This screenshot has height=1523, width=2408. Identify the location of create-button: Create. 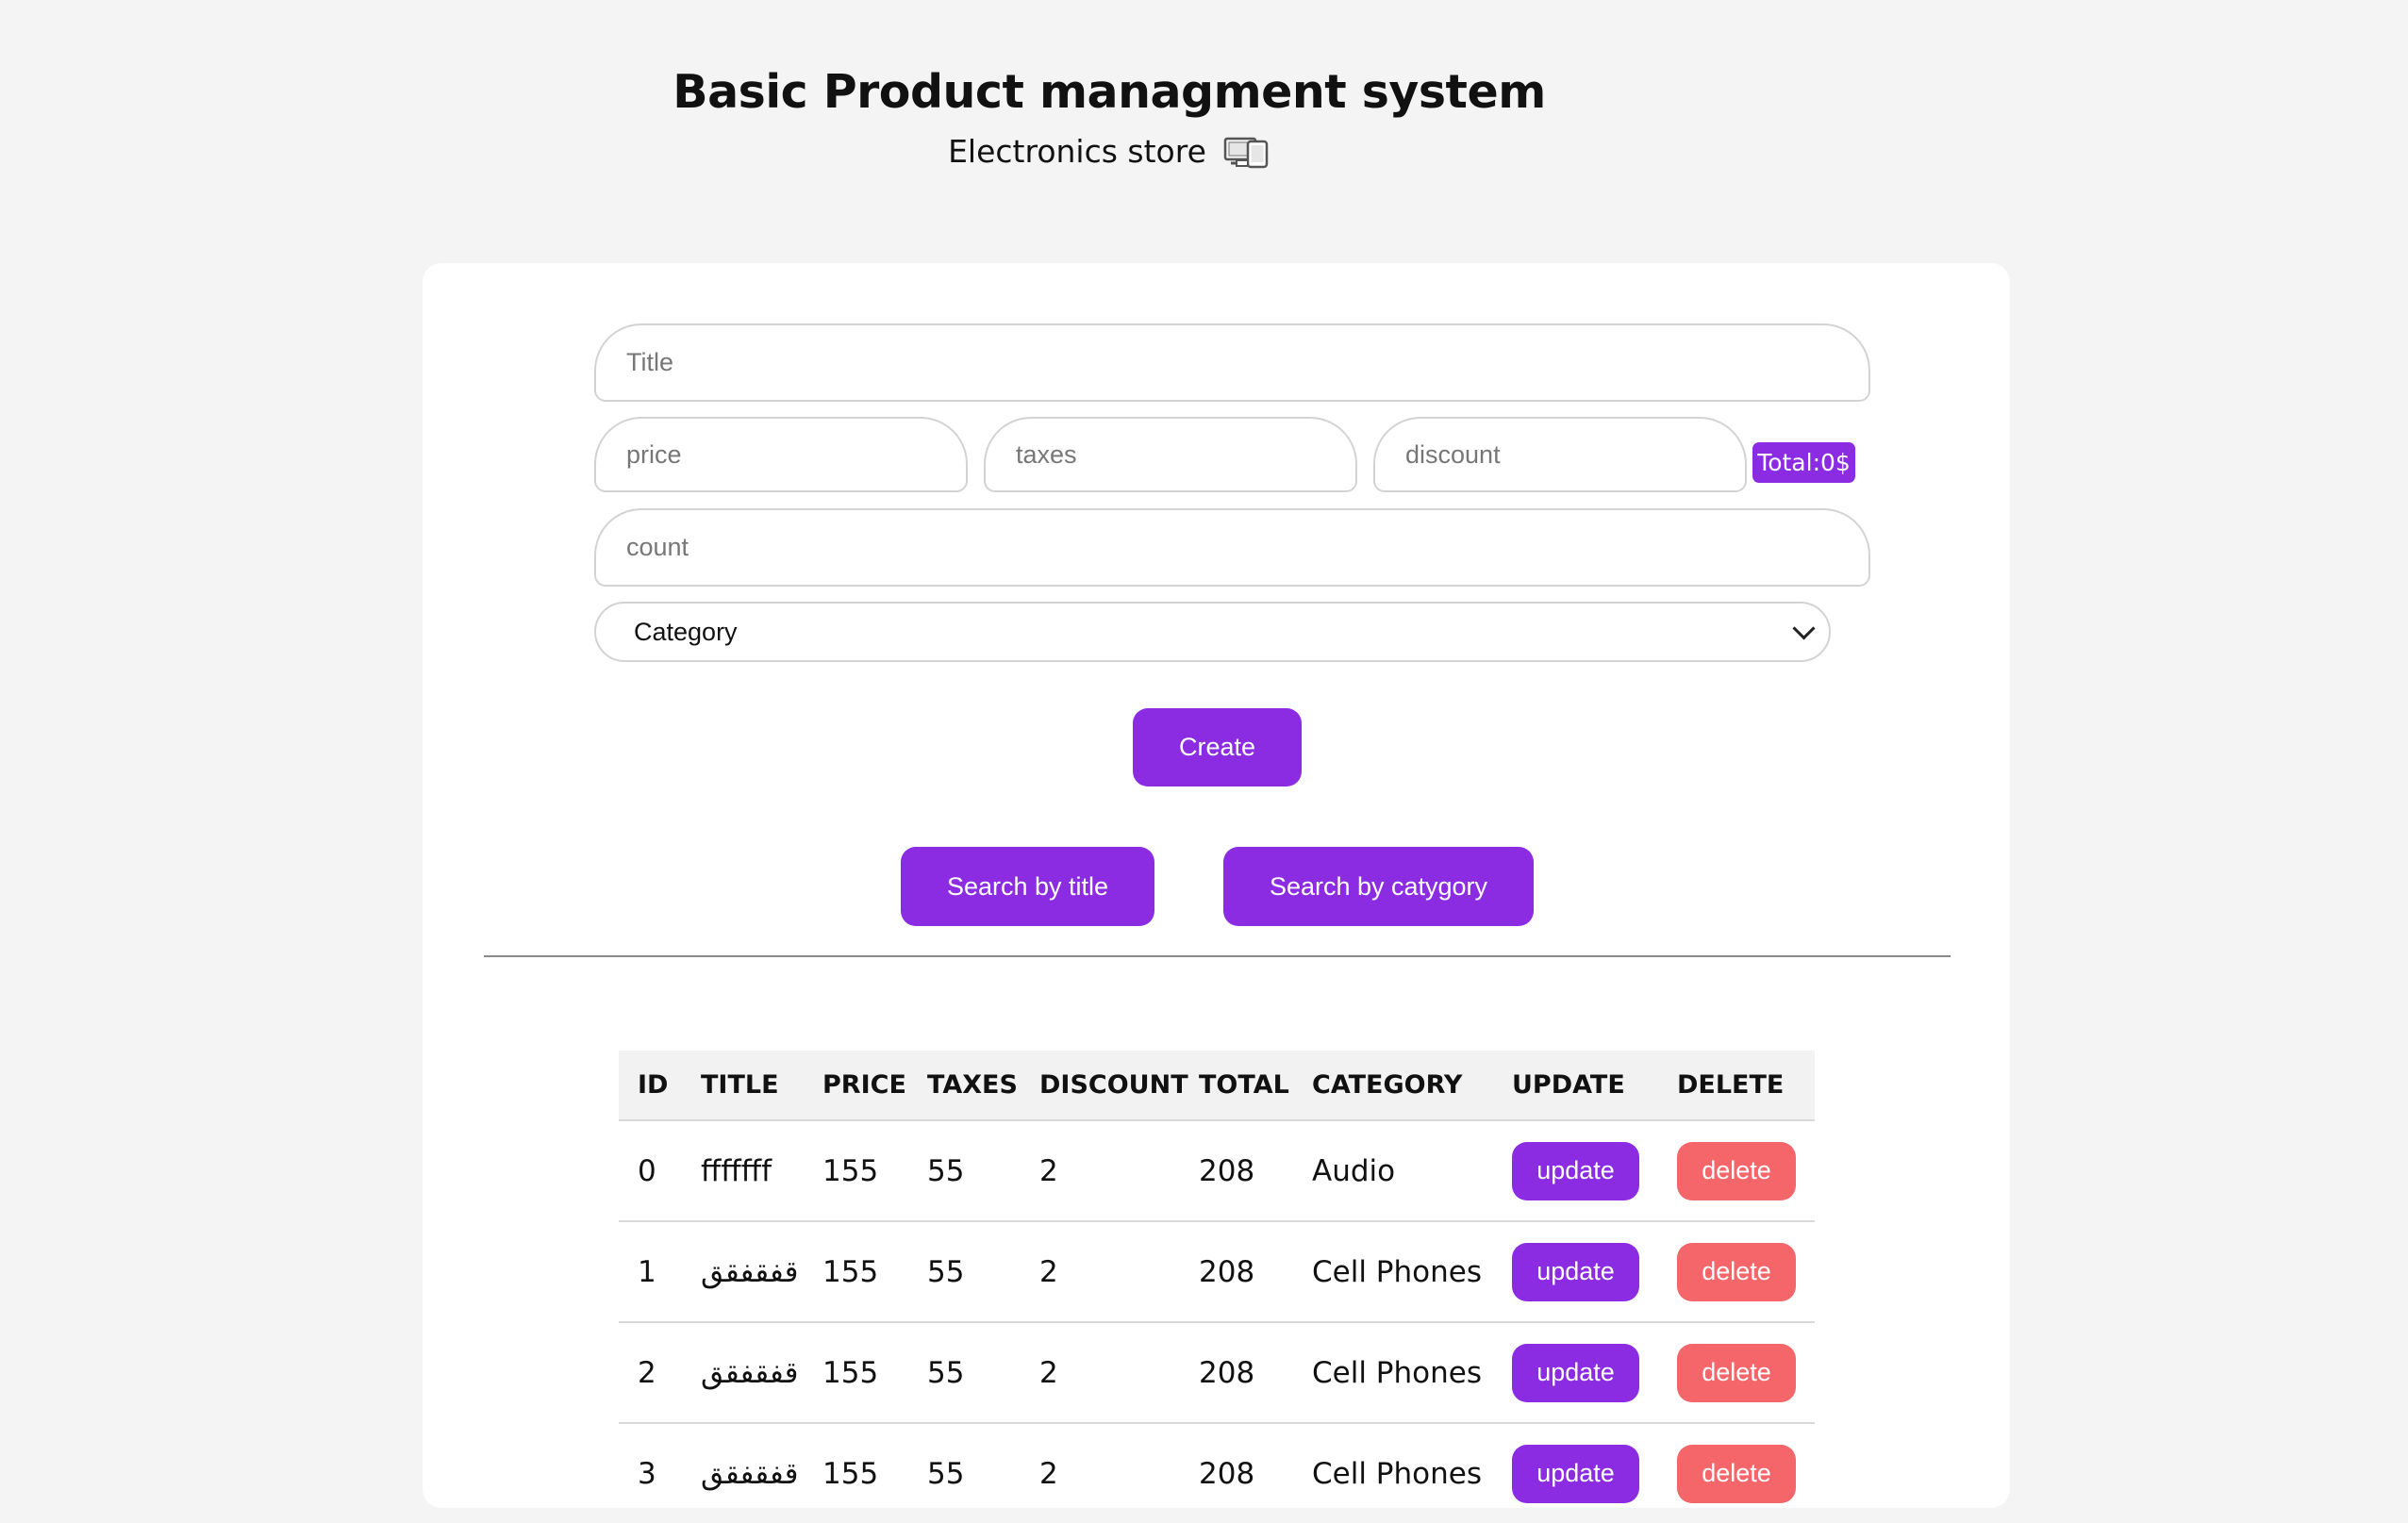
(1218, 747).